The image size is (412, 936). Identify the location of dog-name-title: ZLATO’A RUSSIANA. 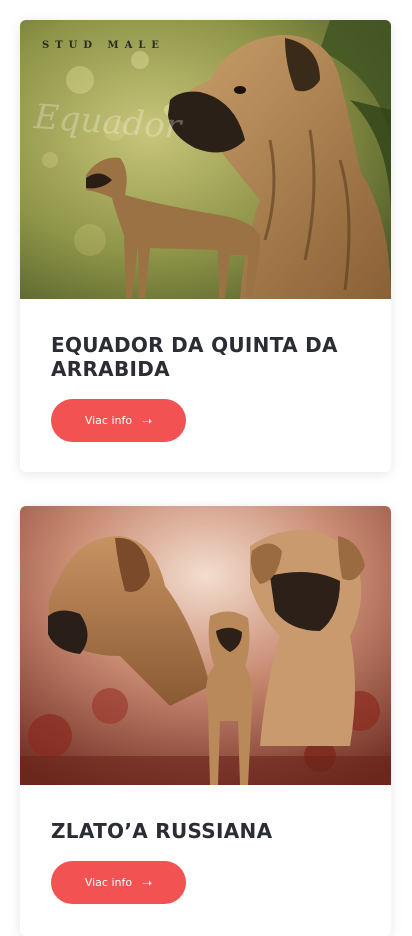
(205, 831).